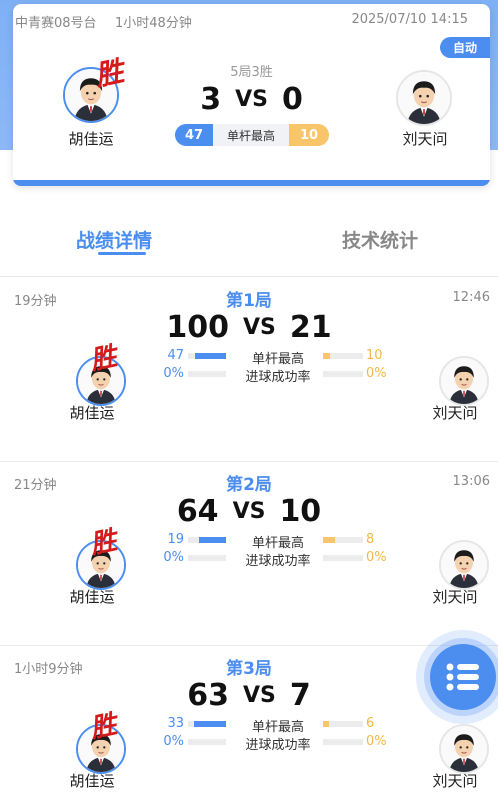 Image resolution: width=498 pixels, height=808 pixels. Describe the element at coordinates (249, 301) in the screenshot. I see `game-title: 第1局` at that location.